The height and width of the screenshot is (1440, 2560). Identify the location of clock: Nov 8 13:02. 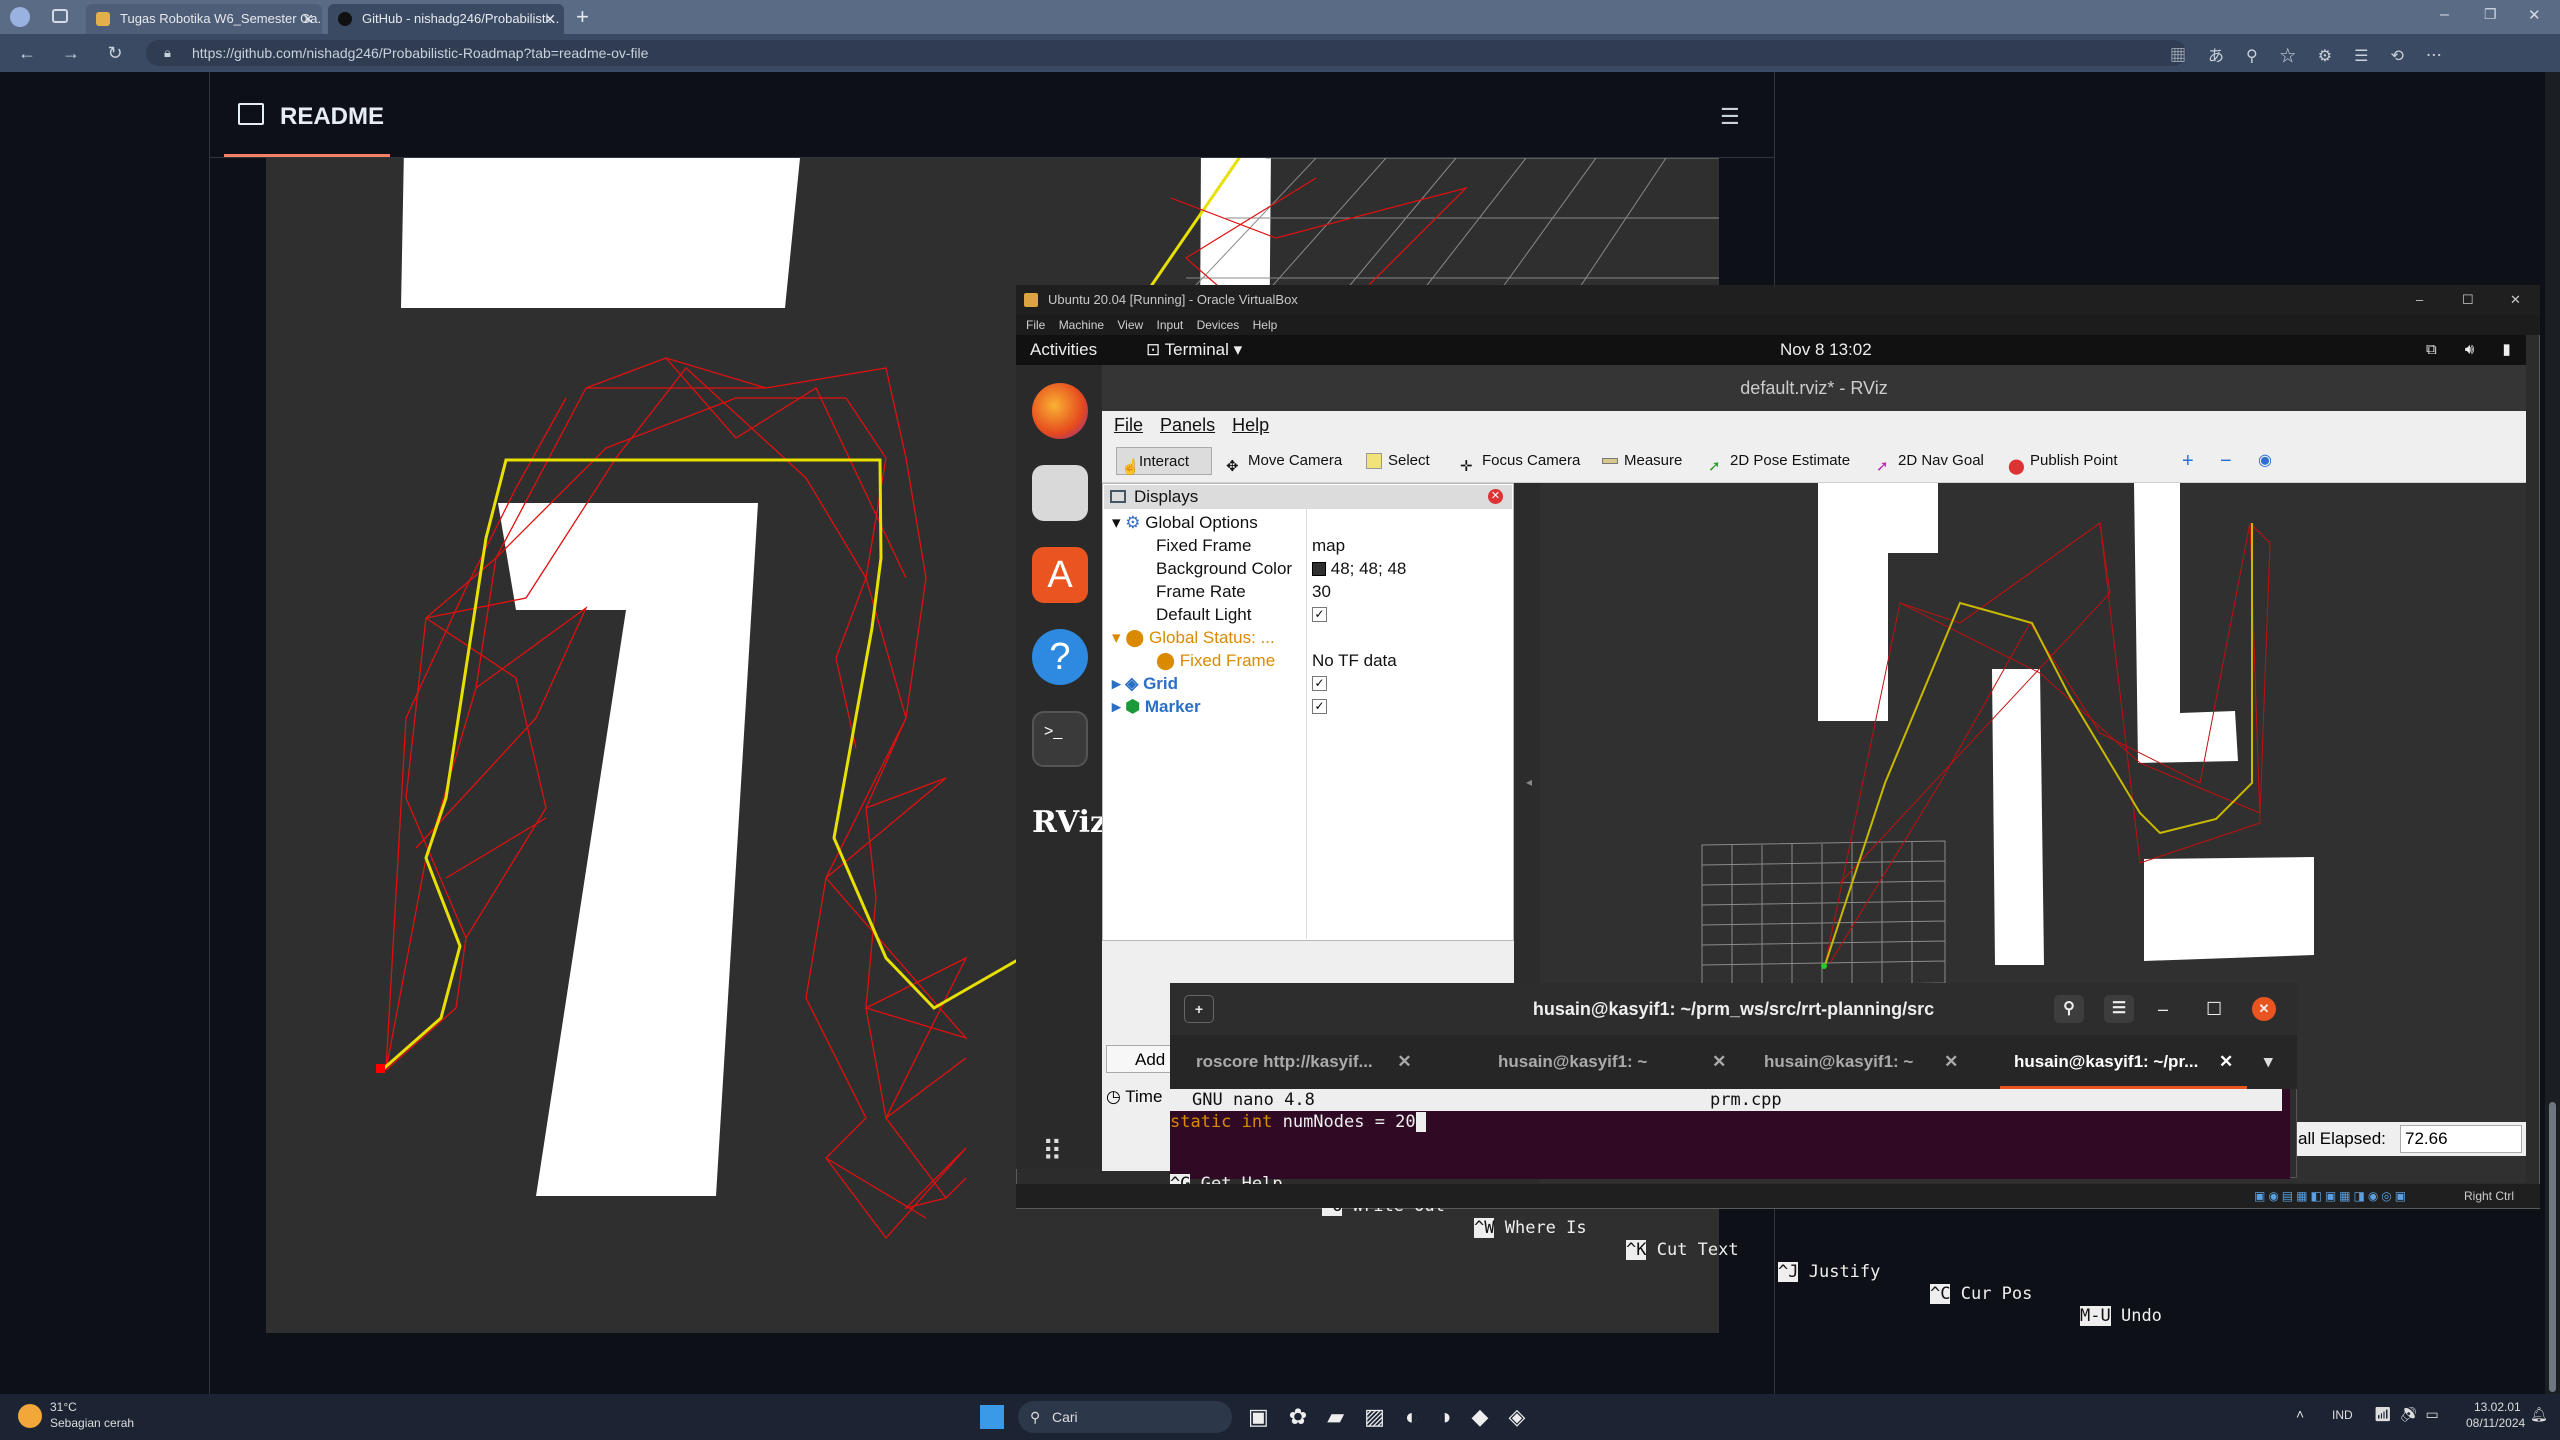
(1826, 350).